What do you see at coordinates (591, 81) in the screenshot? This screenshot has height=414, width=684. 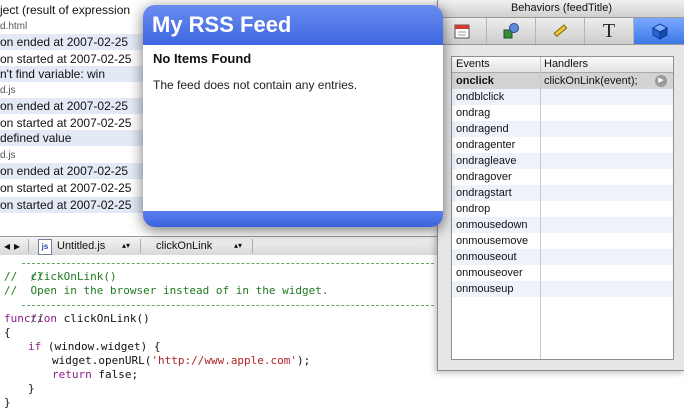 I see `event-handler: clickOnLink(event);` at bounding box center [591, 81].